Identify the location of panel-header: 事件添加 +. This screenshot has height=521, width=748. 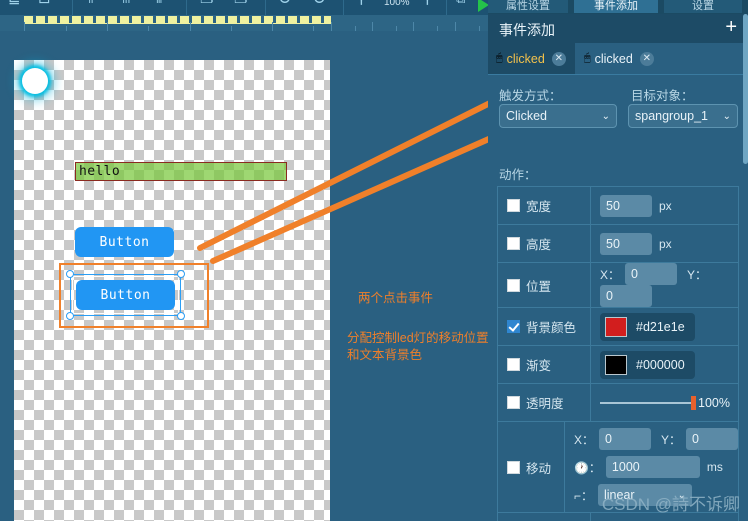
(618, 28).